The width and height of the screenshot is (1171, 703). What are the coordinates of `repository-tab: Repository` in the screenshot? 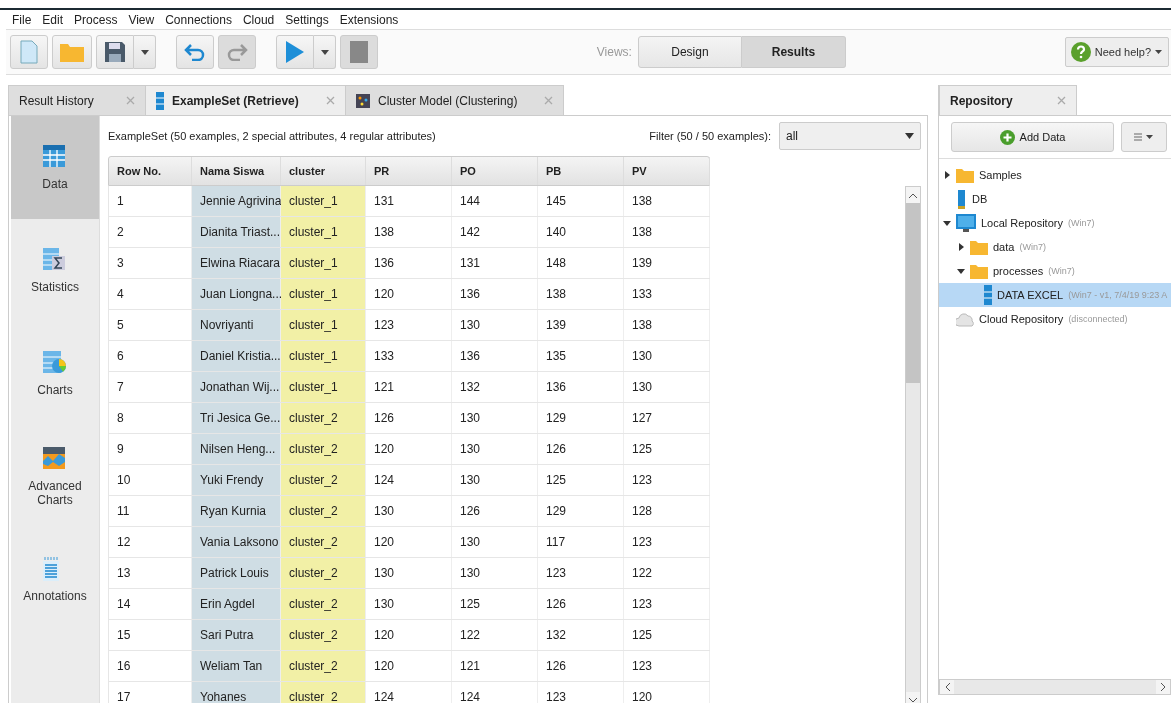 It's located at (1008, 100).